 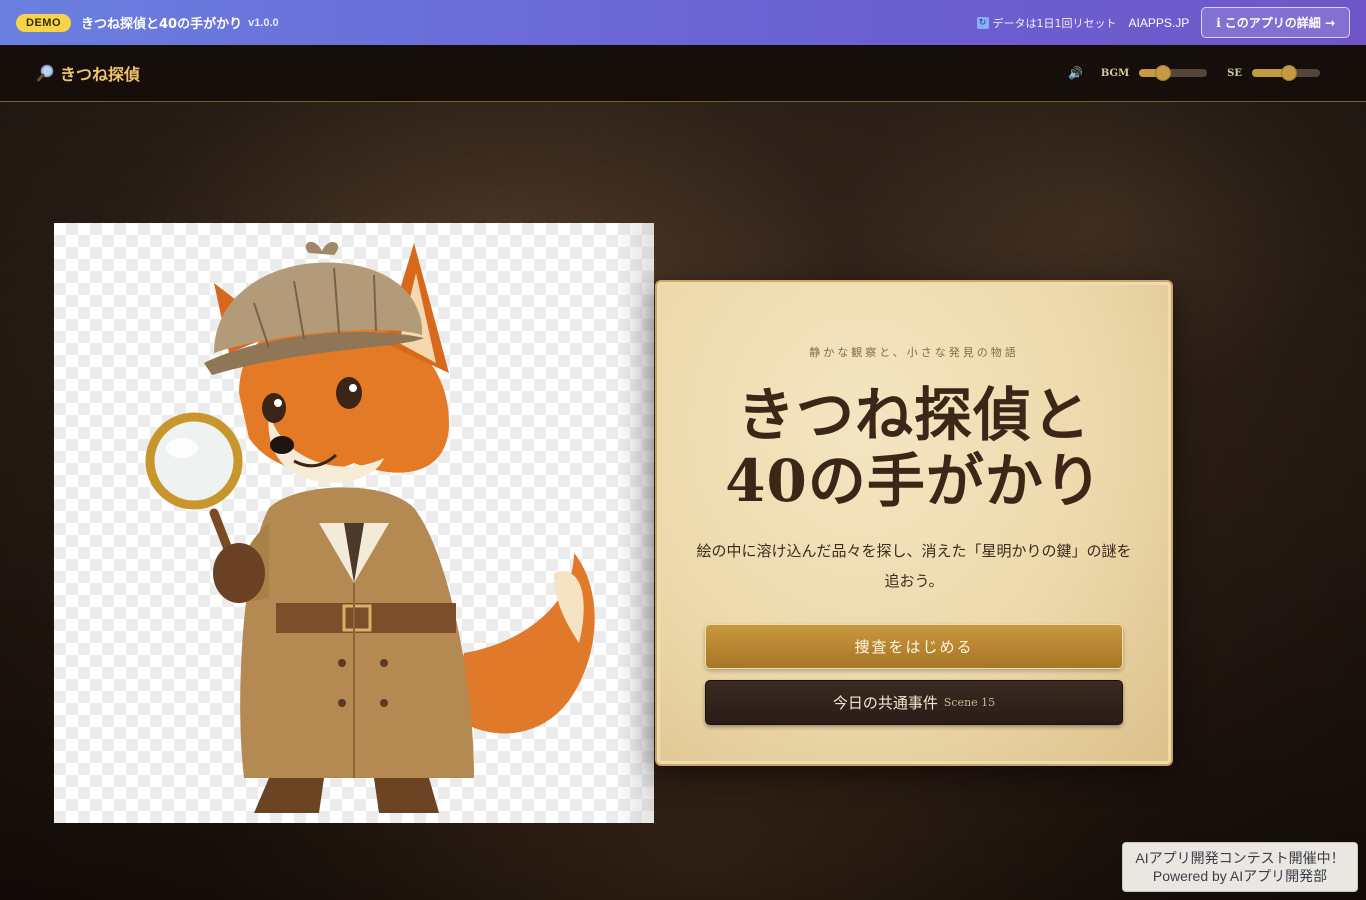 What do you see at coordinates (43, 22) in the screenshot?
I see `demo-badge: DEMO` at bounding box center [43, 22].